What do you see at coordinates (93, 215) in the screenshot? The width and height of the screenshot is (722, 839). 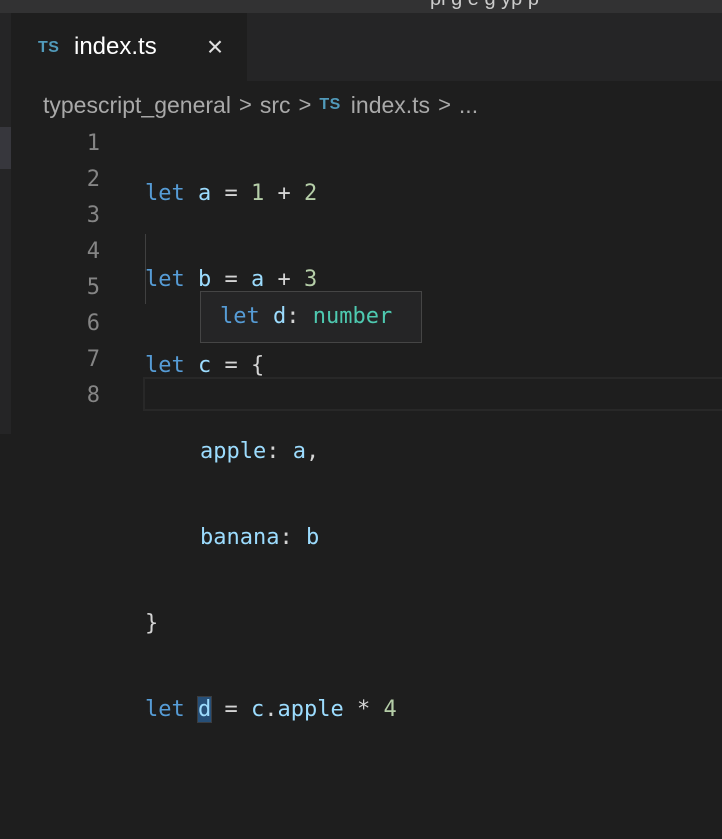 I see `line-number: 3` at bounding box center [93, 215].